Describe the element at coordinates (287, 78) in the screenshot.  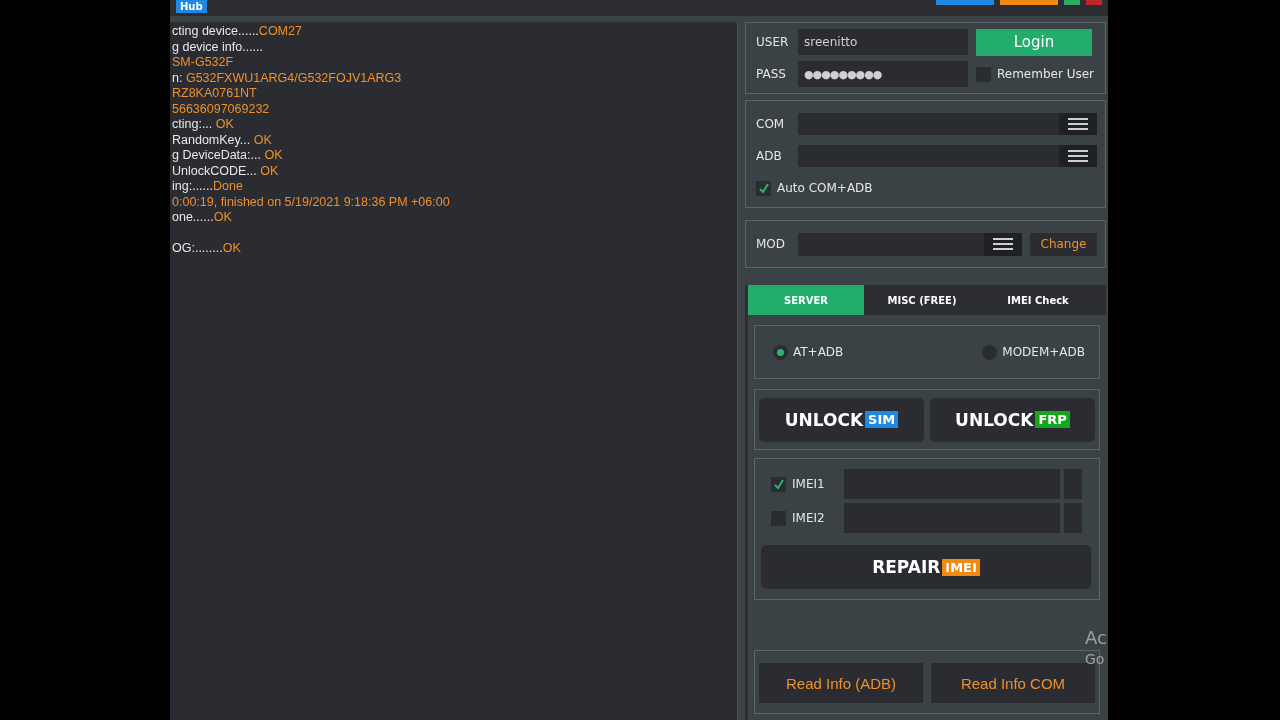
I see `log-line: n: G532FXWU1ARG4/G532FOJV1ARG3` at that location.